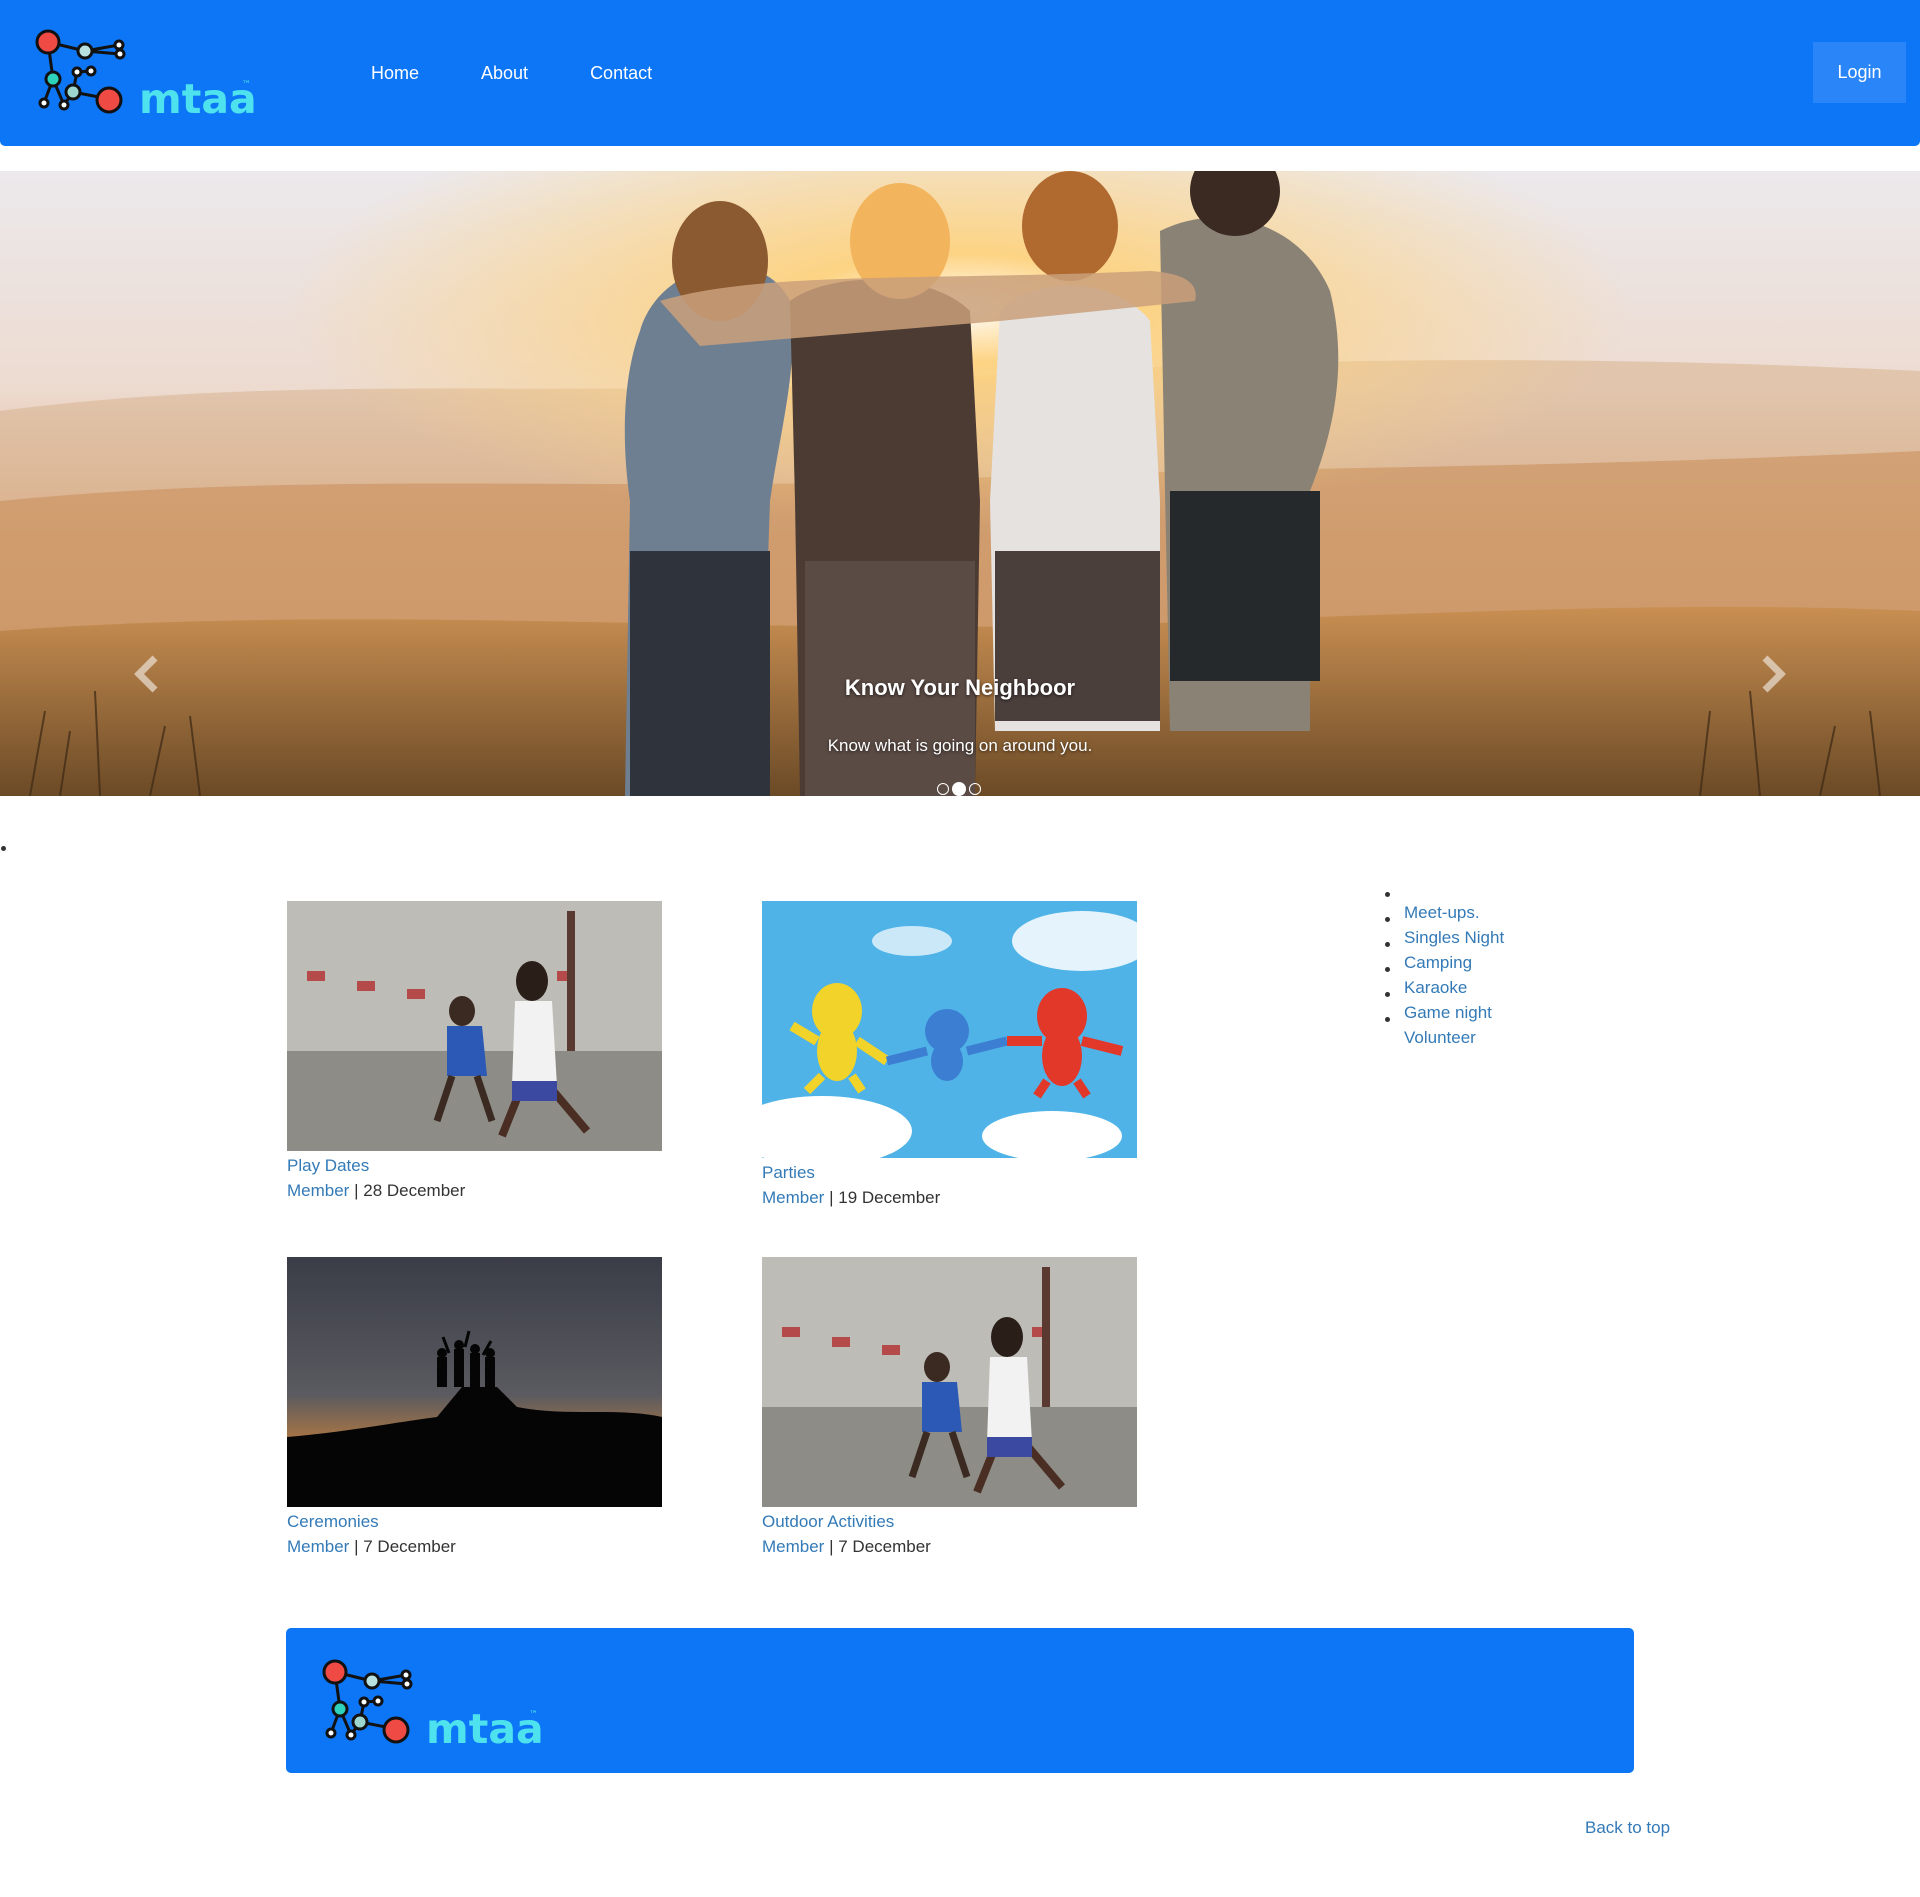  Describe the element at coordinates (889, 1197) in the screenshot. I see `event-date: 19 December` at that location.